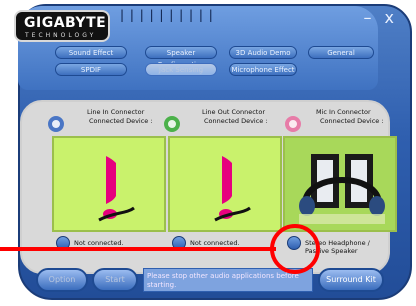 The height and width of the screenshot is (306, 416). I want to click on minimize-button: –, so click(367, 17).